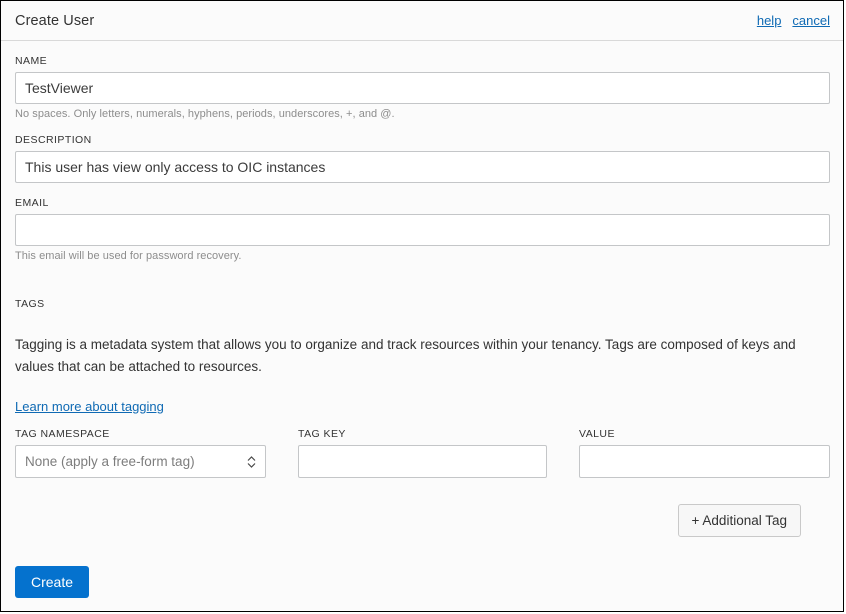 The image size is (846, 614). Describe the element at coordinates (62, 434) in the screenshot. I see `tag-namespace-label: TAG NAMESPACE` at that location.